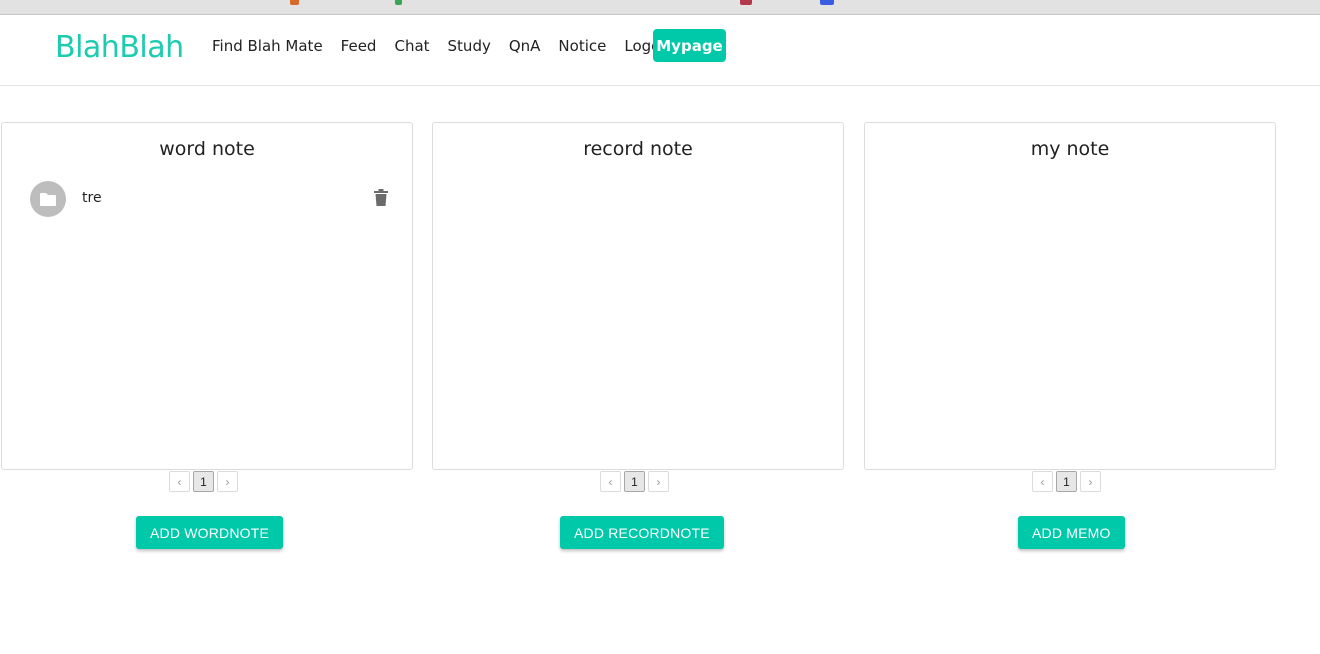 This screenshot has width=1320, height=654. I want to click on nav-study: Study, so click(469, 46).